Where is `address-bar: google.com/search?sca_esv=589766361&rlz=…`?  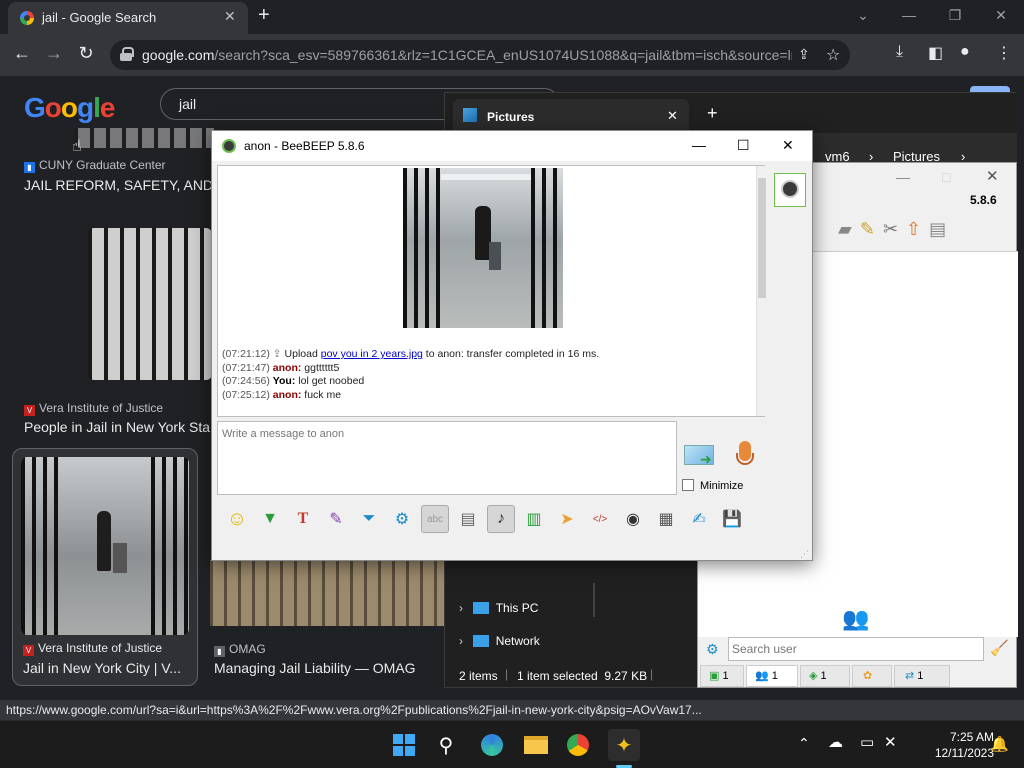
address-bar: google.com/search?sca_esv=589766361&rlz=… is located at coordinates (480, 55).